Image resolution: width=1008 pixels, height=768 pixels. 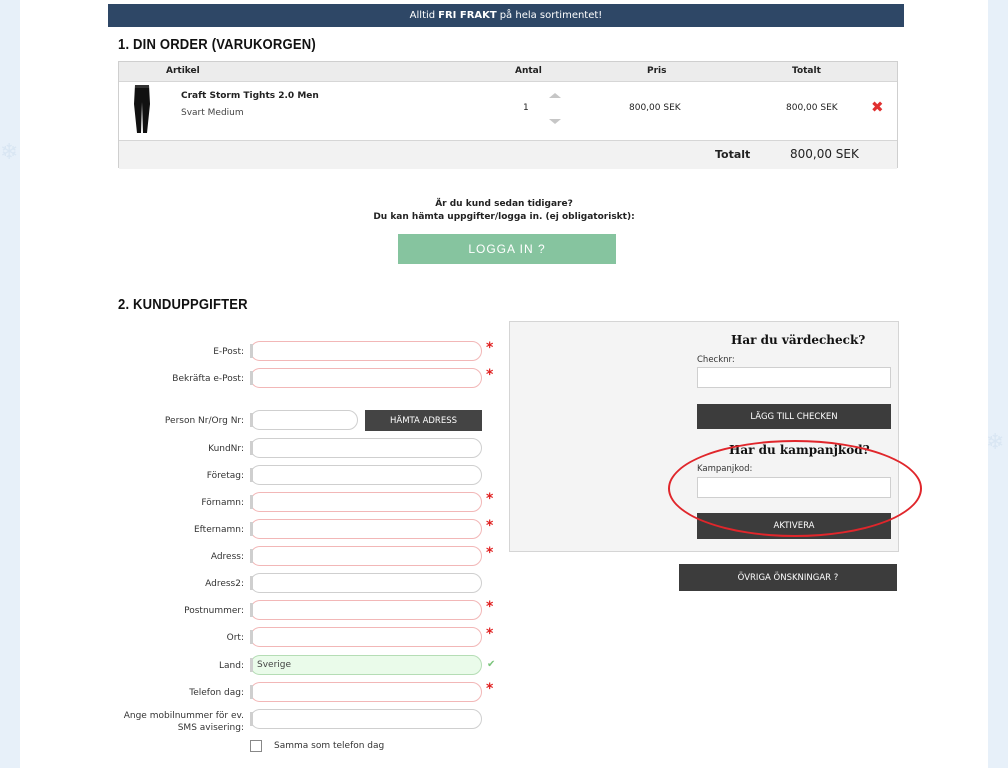 What do you see at coordinates (183, 305) in the screenshot?
I see `customer-section-title: 2. KUNDUPPGIFTER` at bounding box center [183, 305].